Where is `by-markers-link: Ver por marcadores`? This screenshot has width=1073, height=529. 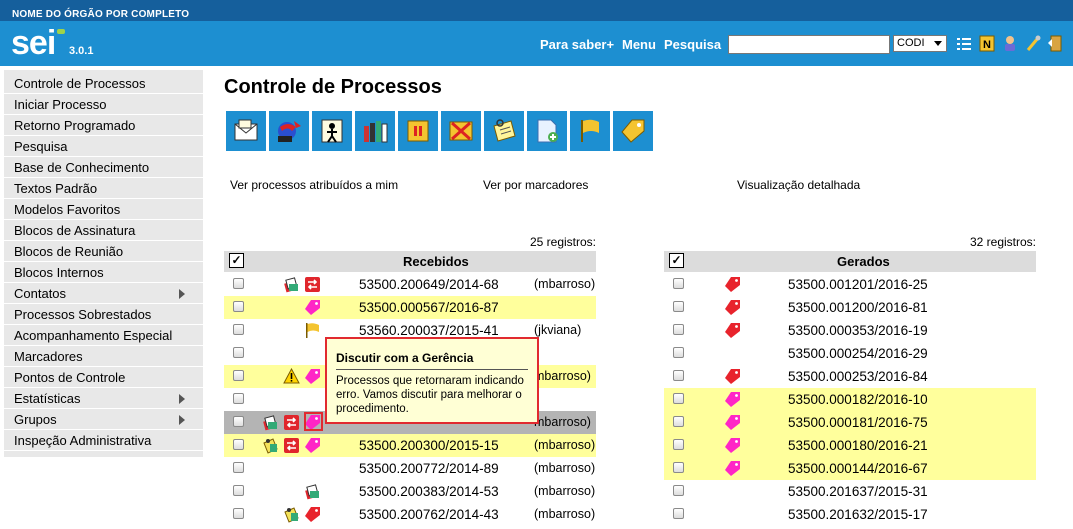
by-markers-link: Ver por marcadores is located at coordinates (535, 185).